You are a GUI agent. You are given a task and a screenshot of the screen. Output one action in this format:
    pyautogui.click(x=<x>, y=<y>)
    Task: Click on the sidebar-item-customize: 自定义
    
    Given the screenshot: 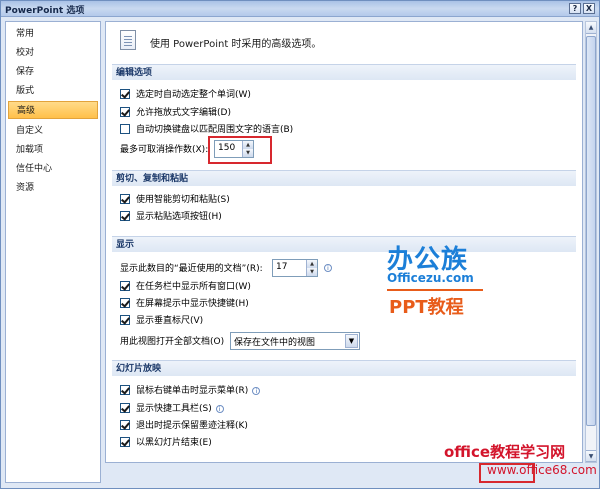 What is the action you would take?
    pyautogui.click(x=53, y=131)
    